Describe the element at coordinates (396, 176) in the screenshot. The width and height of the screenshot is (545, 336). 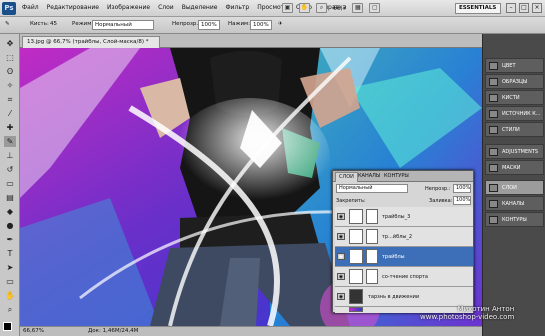
I see `tab-paths: КОНТУРЫ` at that location.